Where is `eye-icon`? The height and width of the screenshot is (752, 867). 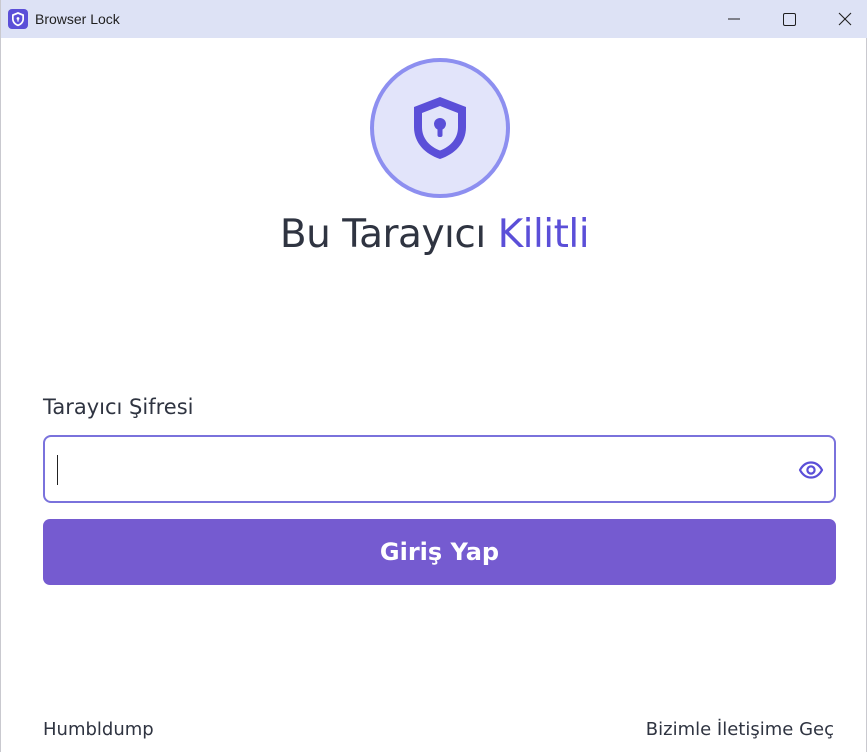
eye-icon is located at coordinates (811, 470).